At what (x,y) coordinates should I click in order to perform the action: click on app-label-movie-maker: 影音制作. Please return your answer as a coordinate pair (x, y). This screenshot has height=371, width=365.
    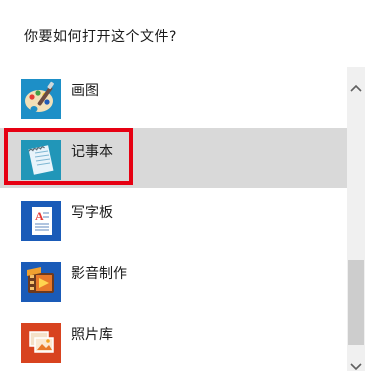
    Looking at the image, I should click on (99, 274).